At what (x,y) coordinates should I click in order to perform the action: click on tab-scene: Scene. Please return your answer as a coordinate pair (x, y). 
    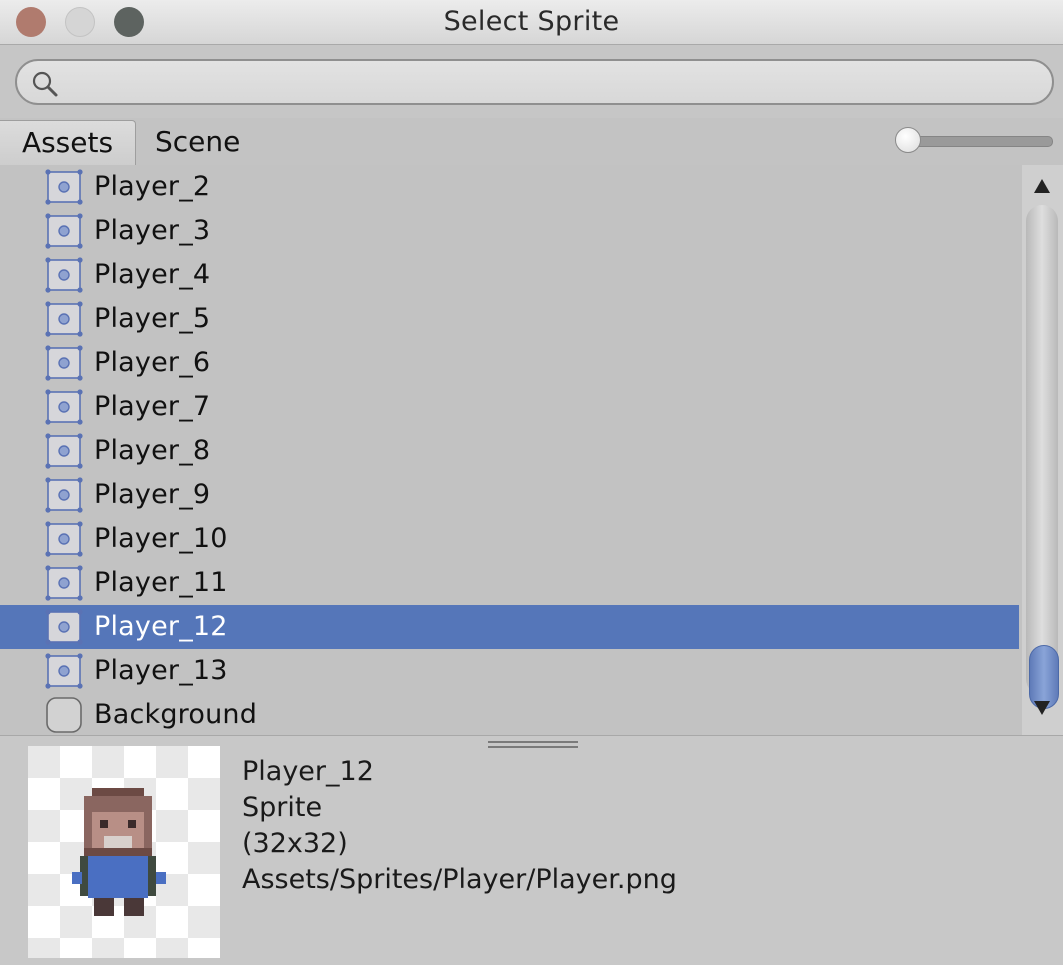
    Looking at the image, I should click on (197, 142).